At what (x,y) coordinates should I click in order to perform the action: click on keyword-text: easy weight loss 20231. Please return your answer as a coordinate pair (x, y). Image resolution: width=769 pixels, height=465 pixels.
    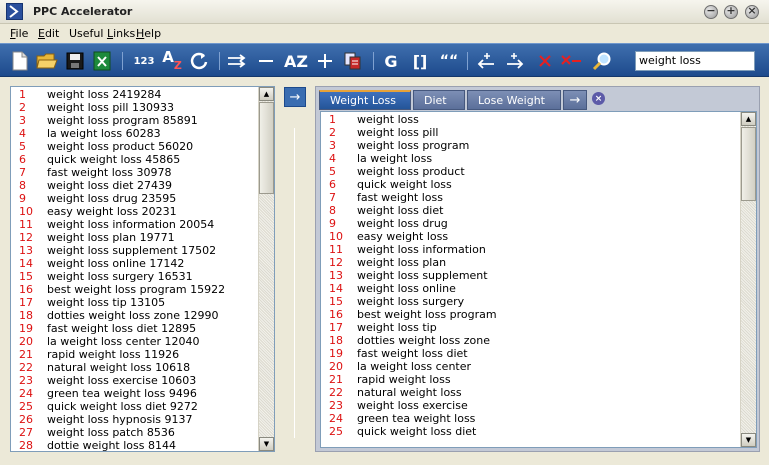
    Looking at the image, I should click on (112, 211).